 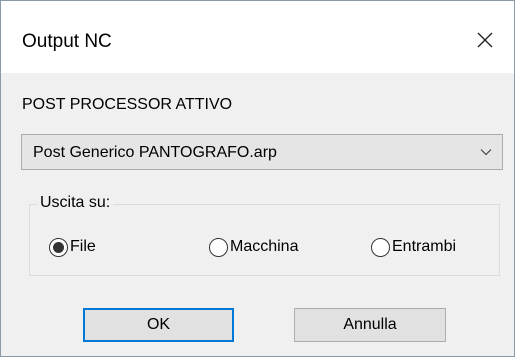 I want to click on radio-file-label: File, so click(x=83, y=246).